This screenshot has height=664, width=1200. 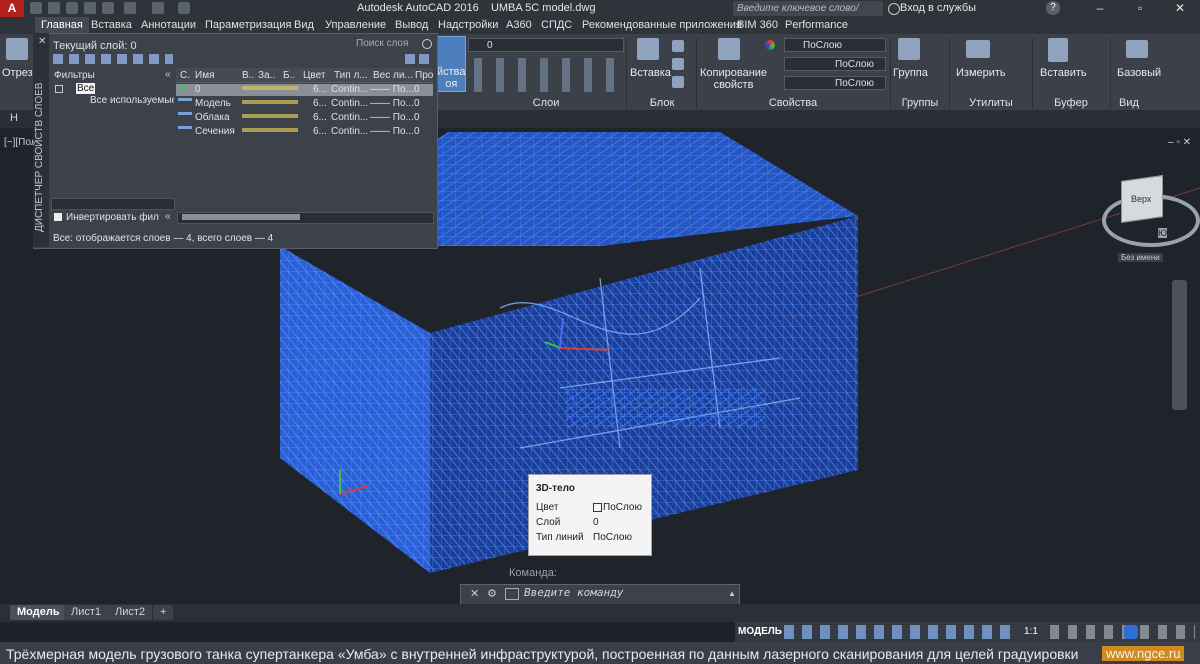 I want to click on viewport-controls-label: [−][Пол, so click(x=20, y=142).